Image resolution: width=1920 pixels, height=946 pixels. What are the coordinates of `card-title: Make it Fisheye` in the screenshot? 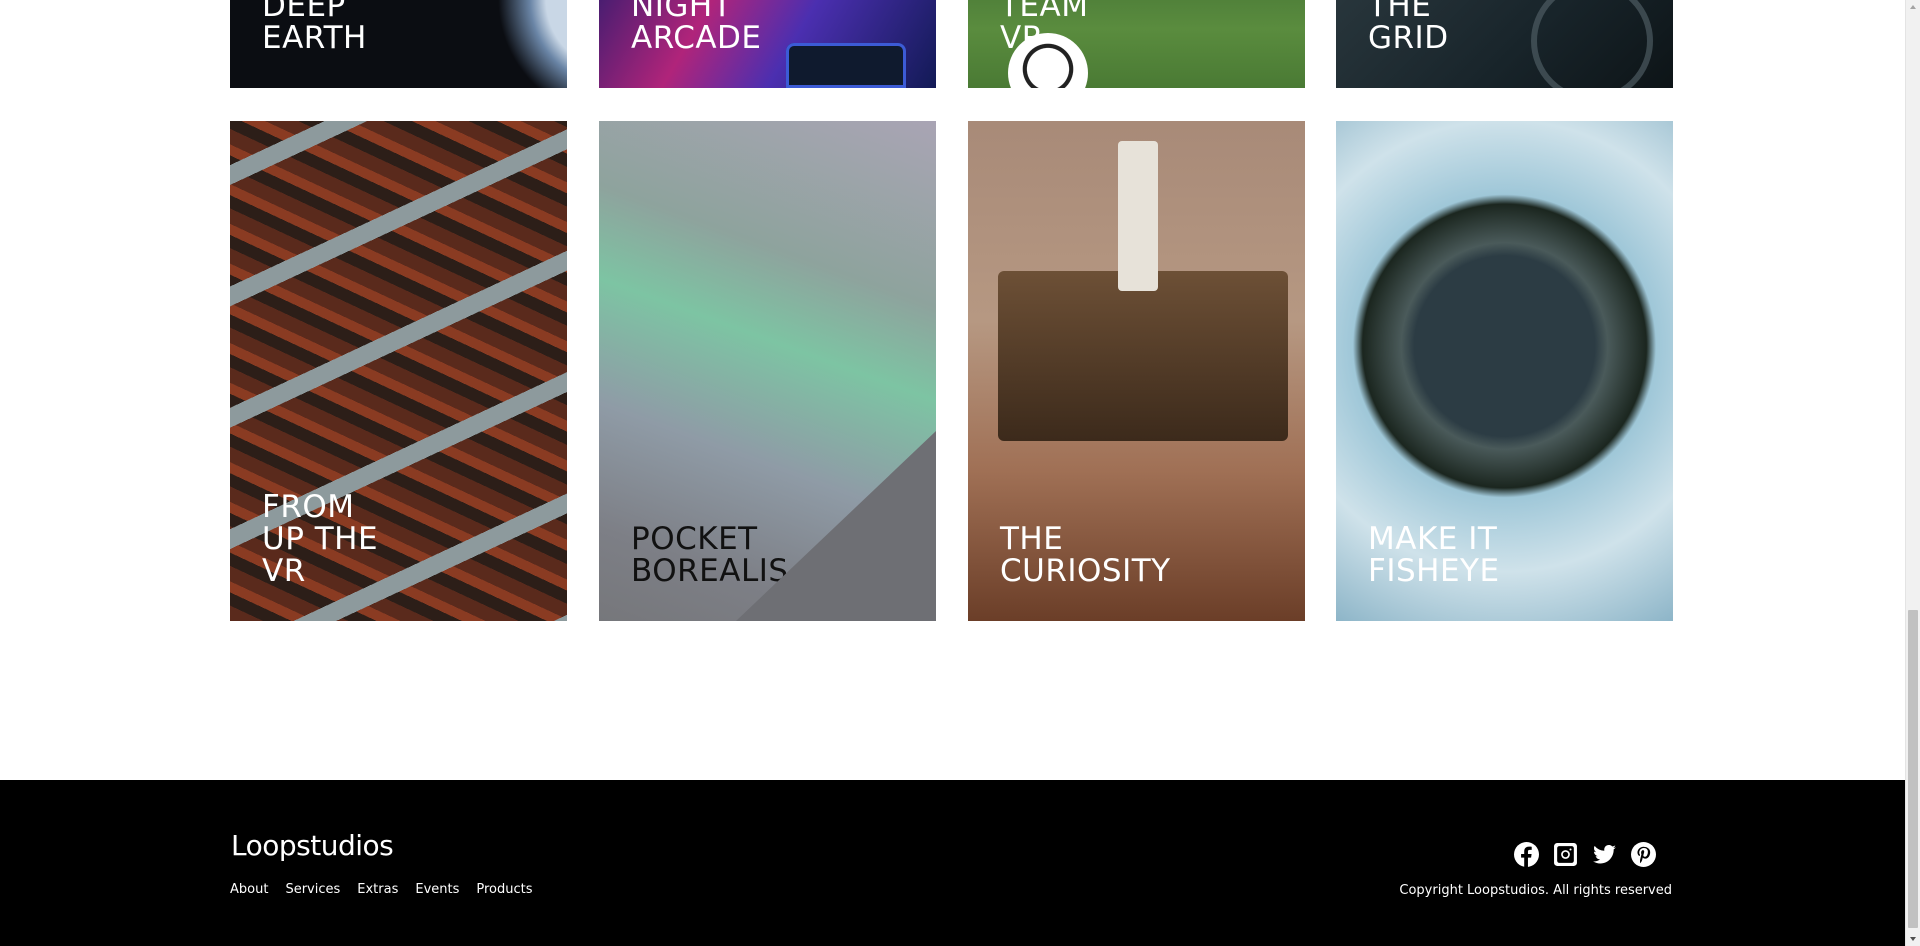 It's located at (1434, 555).